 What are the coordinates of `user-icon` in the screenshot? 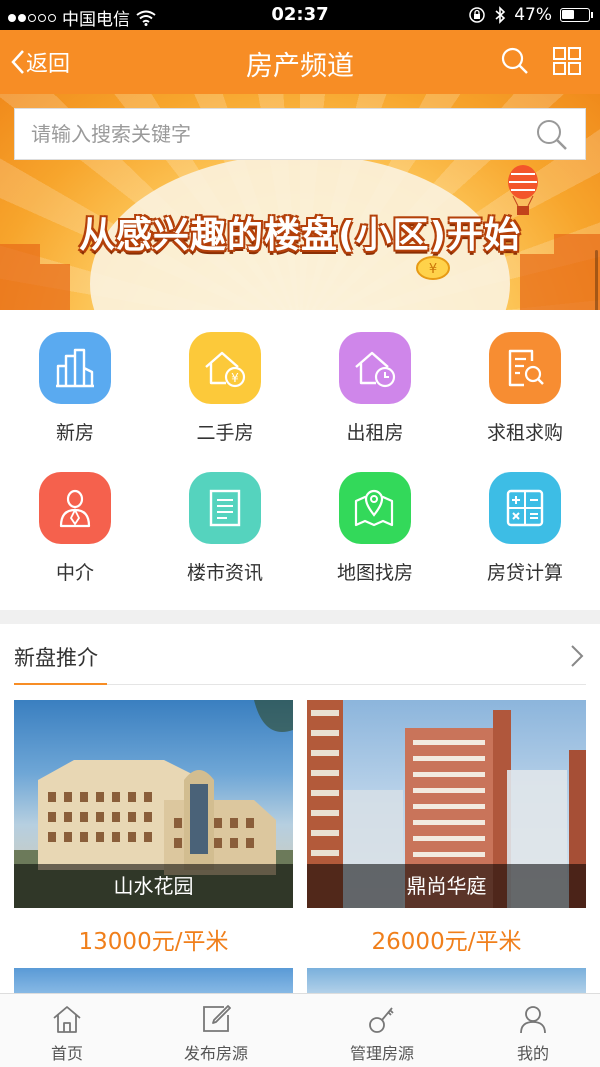 It's located at (533, 1020).